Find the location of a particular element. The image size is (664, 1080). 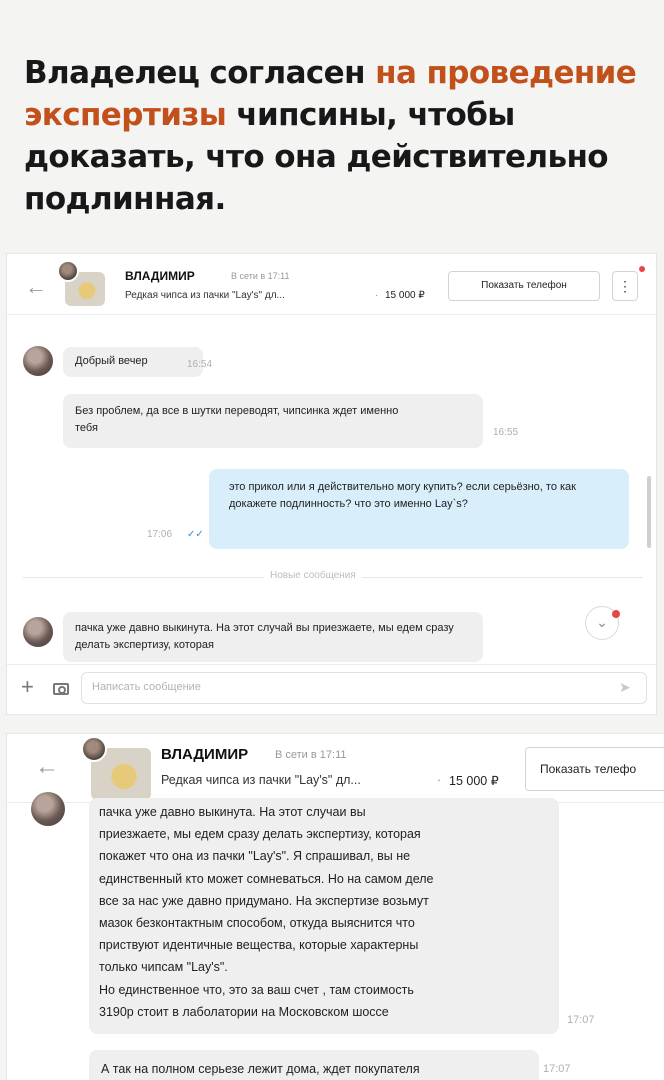

show-phone-button: Показать телефон is located at coordinates (524, 286).